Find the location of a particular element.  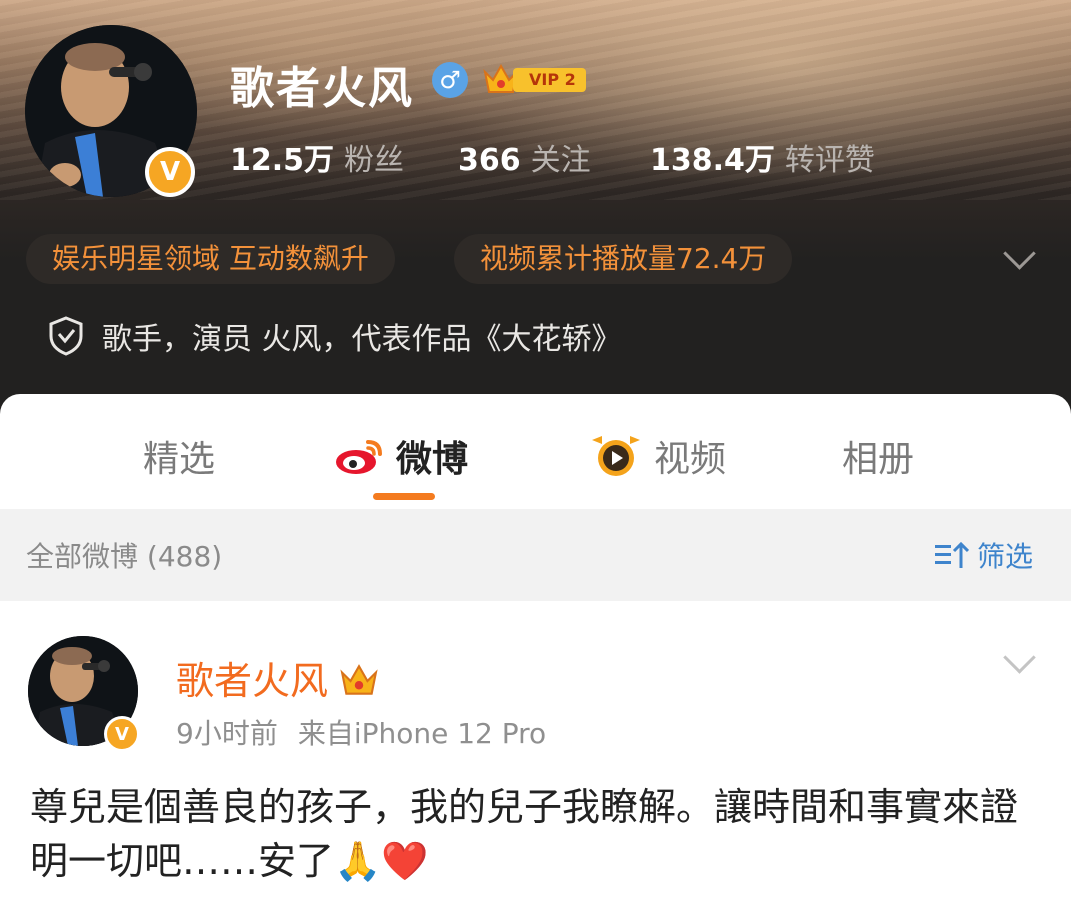

fans-label: 粉丝 is located at coordinates (374, 160).